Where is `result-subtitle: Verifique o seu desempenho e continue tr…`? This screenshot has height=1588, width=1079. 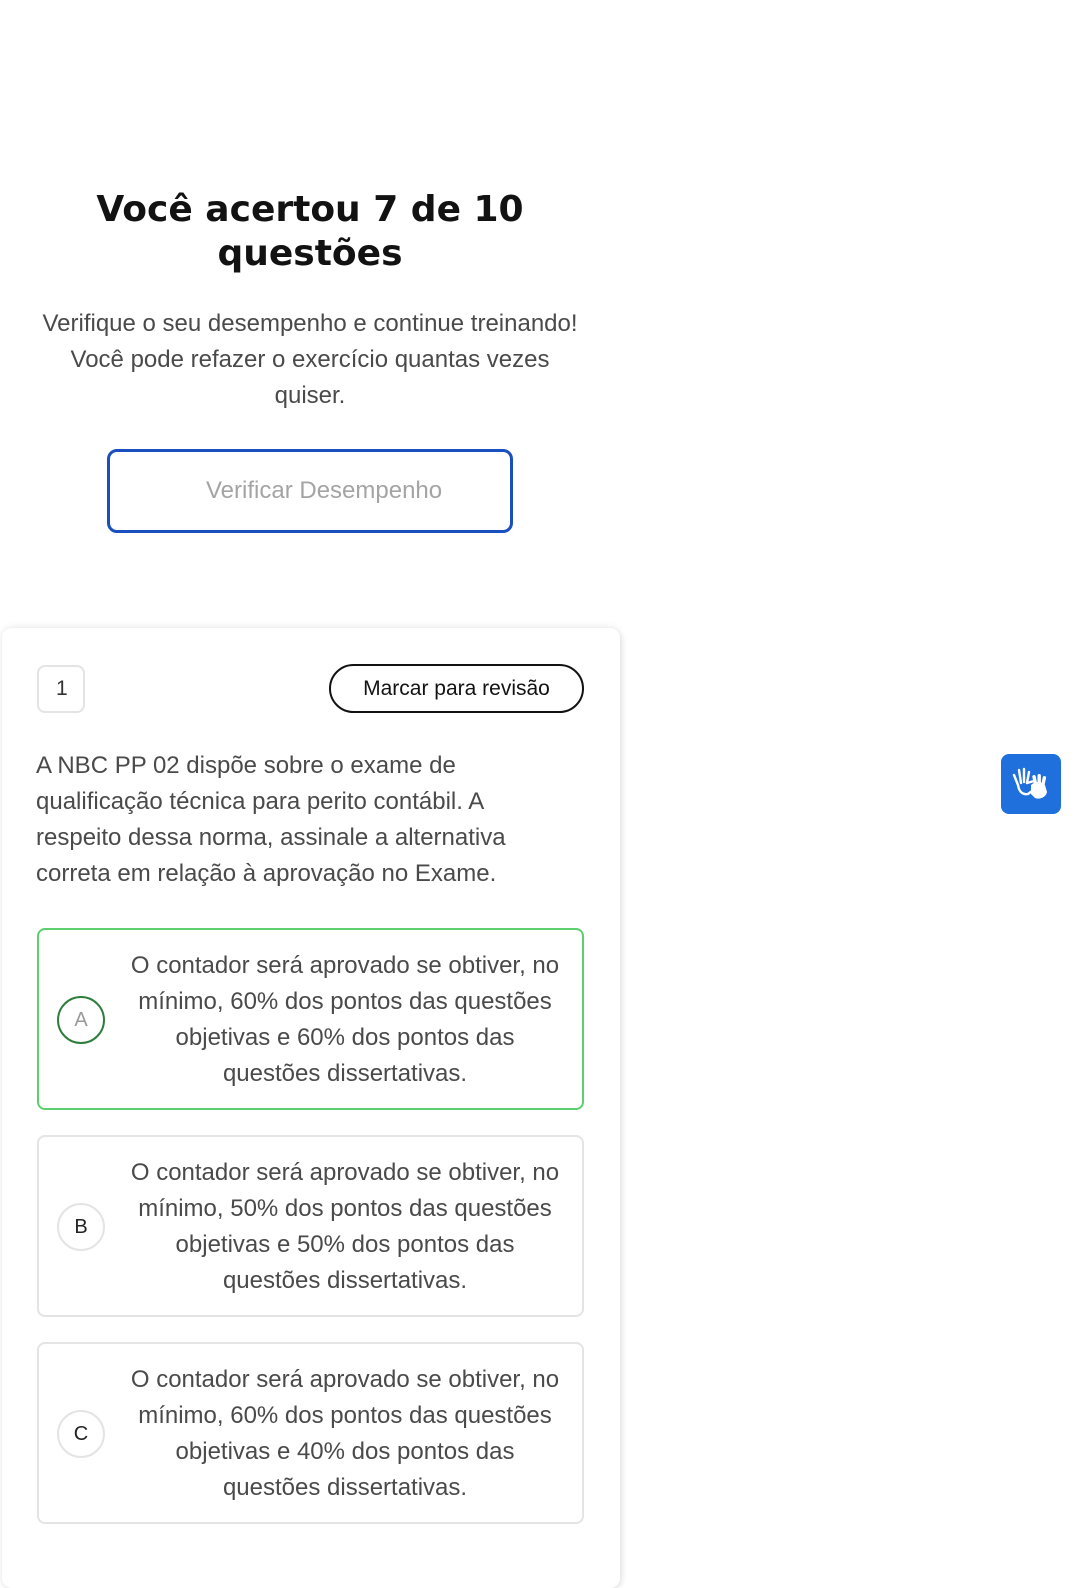 result-subtitle: Verifique o seu desempenho e continue tr… is located at coordinates (310, 359).